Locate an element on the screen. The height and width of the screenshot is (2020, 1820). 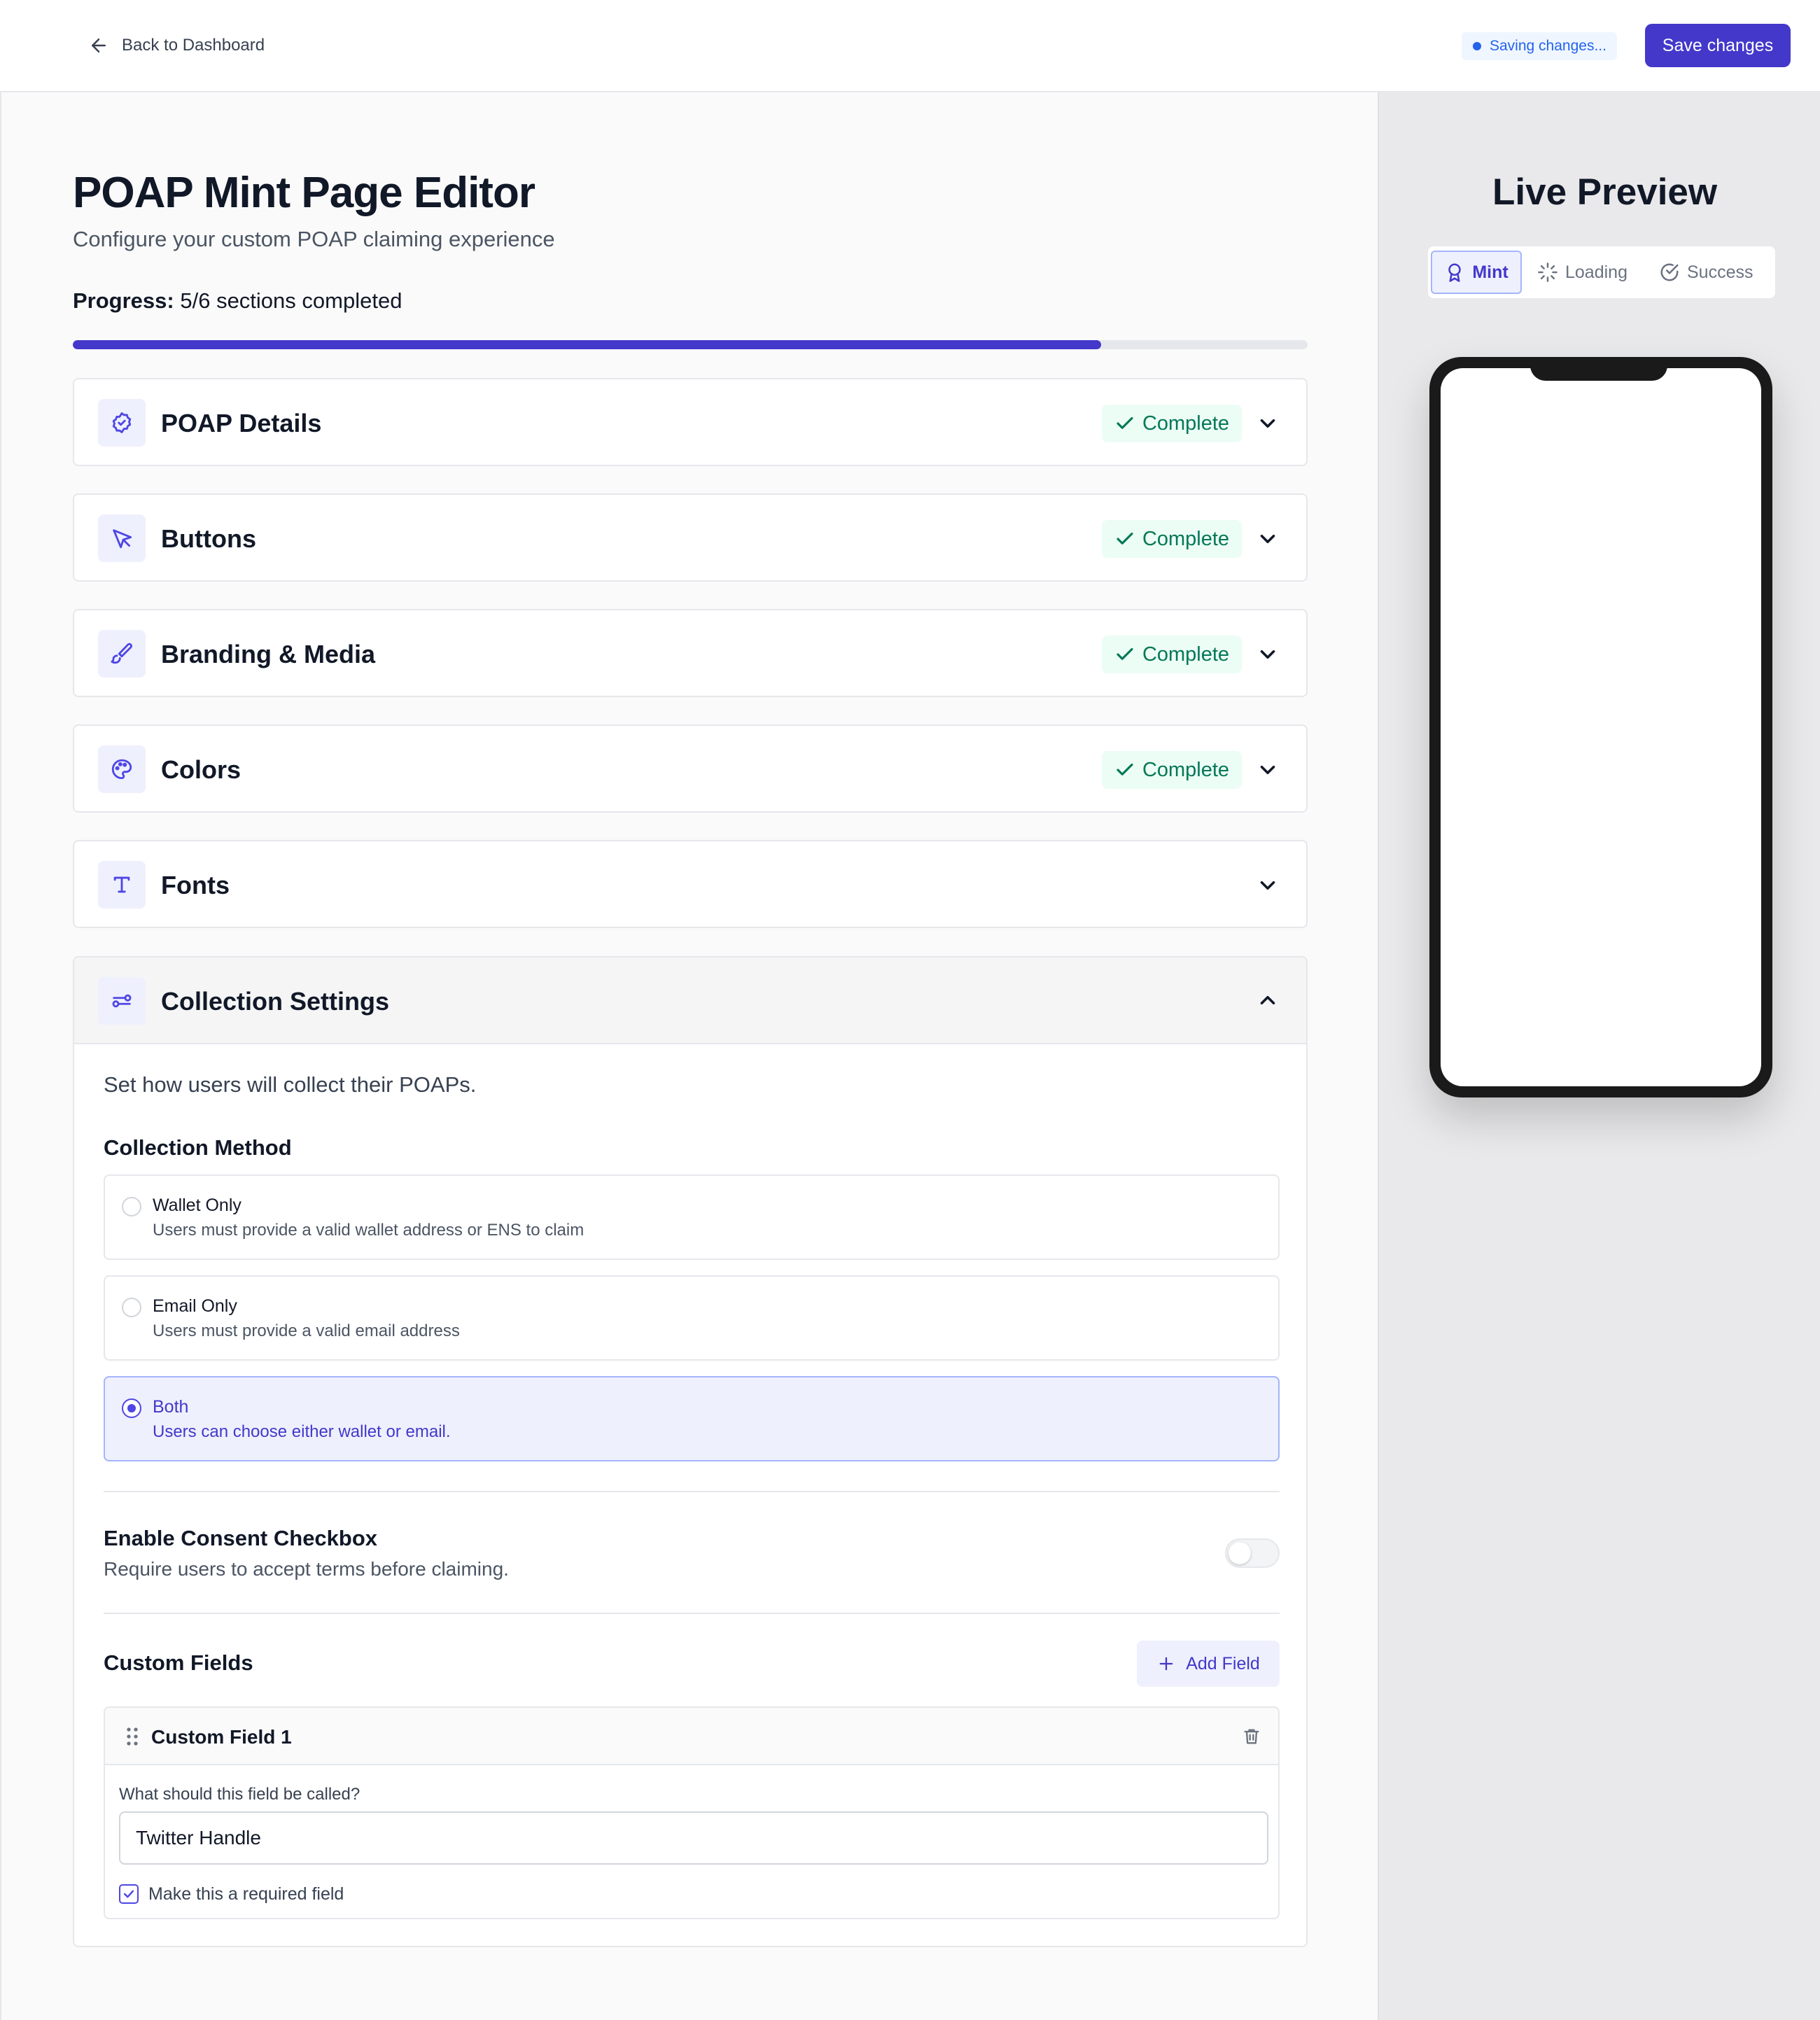
award-icon is located at coordinates (1455, 272).